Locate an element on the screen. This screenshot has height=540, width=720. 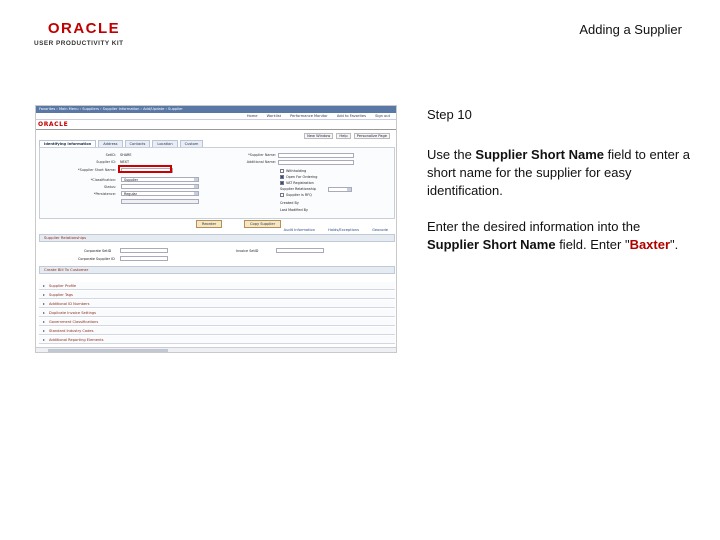
classification-select: Supplier is located at coordinates (160, 179).